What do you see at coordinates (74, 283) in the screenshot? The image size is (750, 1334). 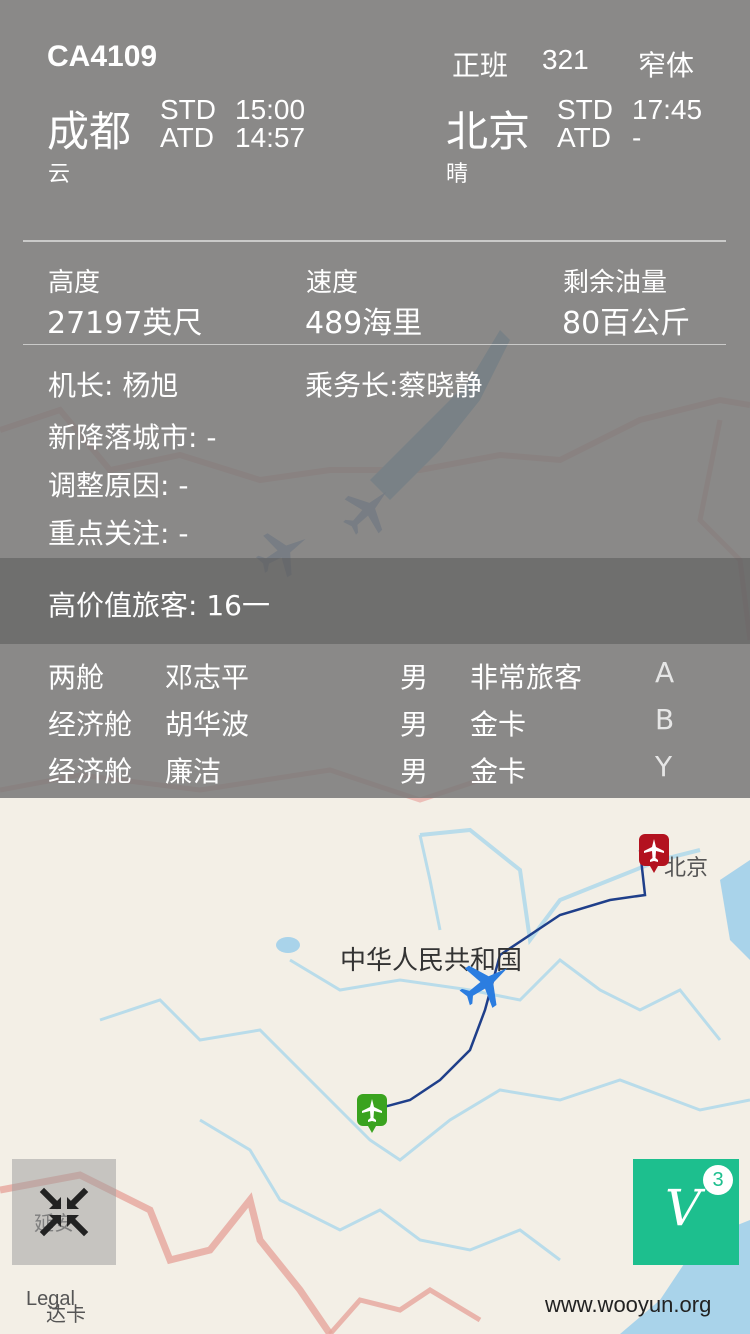 I see `altitude-label: 高度` at bounding box center [74, 283].